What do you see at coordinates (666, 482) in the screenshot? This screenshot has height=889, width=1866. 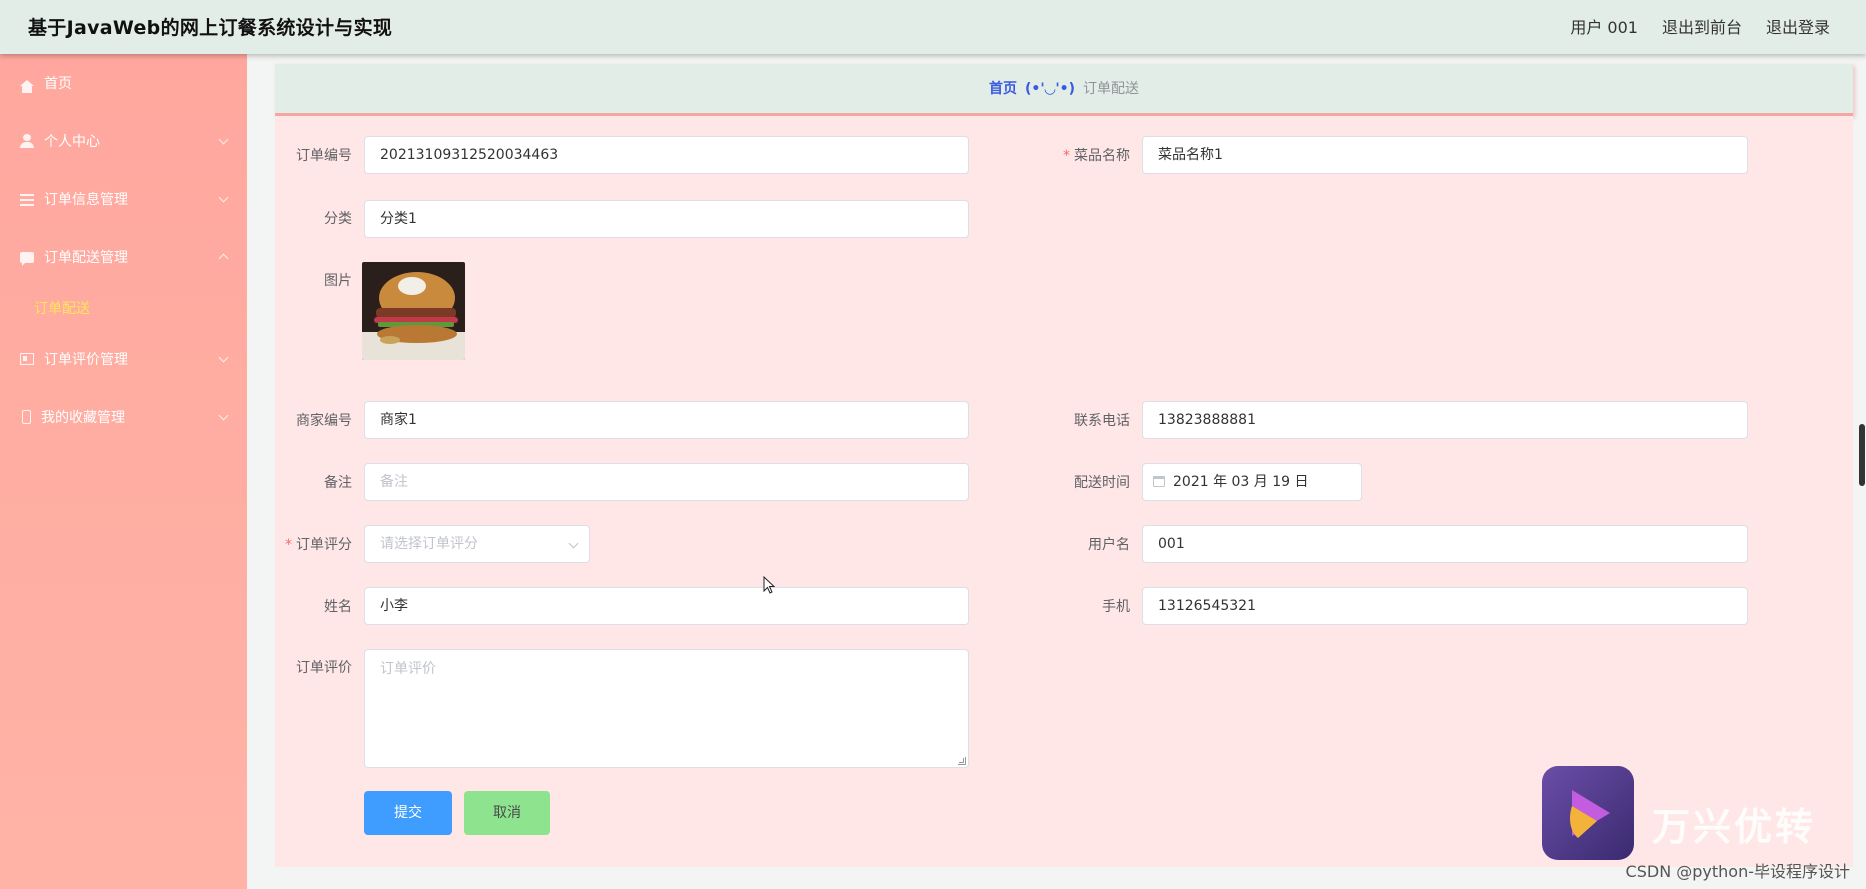 I see `remark-input: 备注` at bounding box center [666, 482].